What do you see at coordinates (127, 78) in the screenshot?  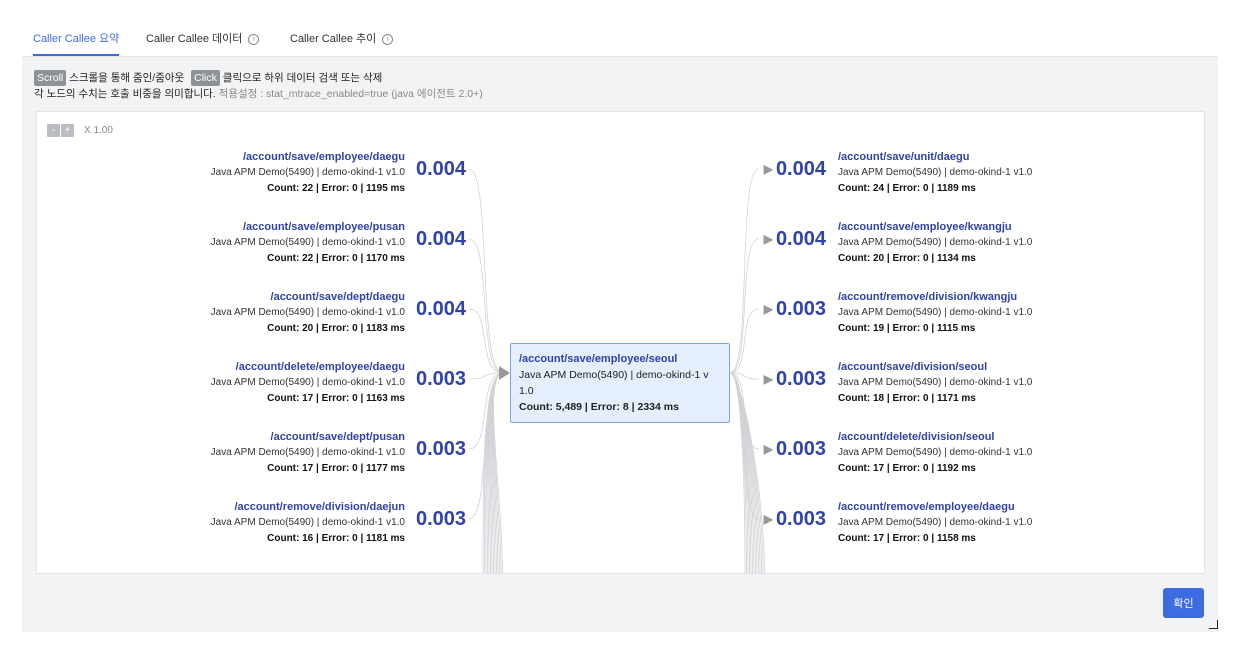 I see `scroll-help-text: 스크롤을 통해 줌인/줌아웃` at bounding box center [127, 78].